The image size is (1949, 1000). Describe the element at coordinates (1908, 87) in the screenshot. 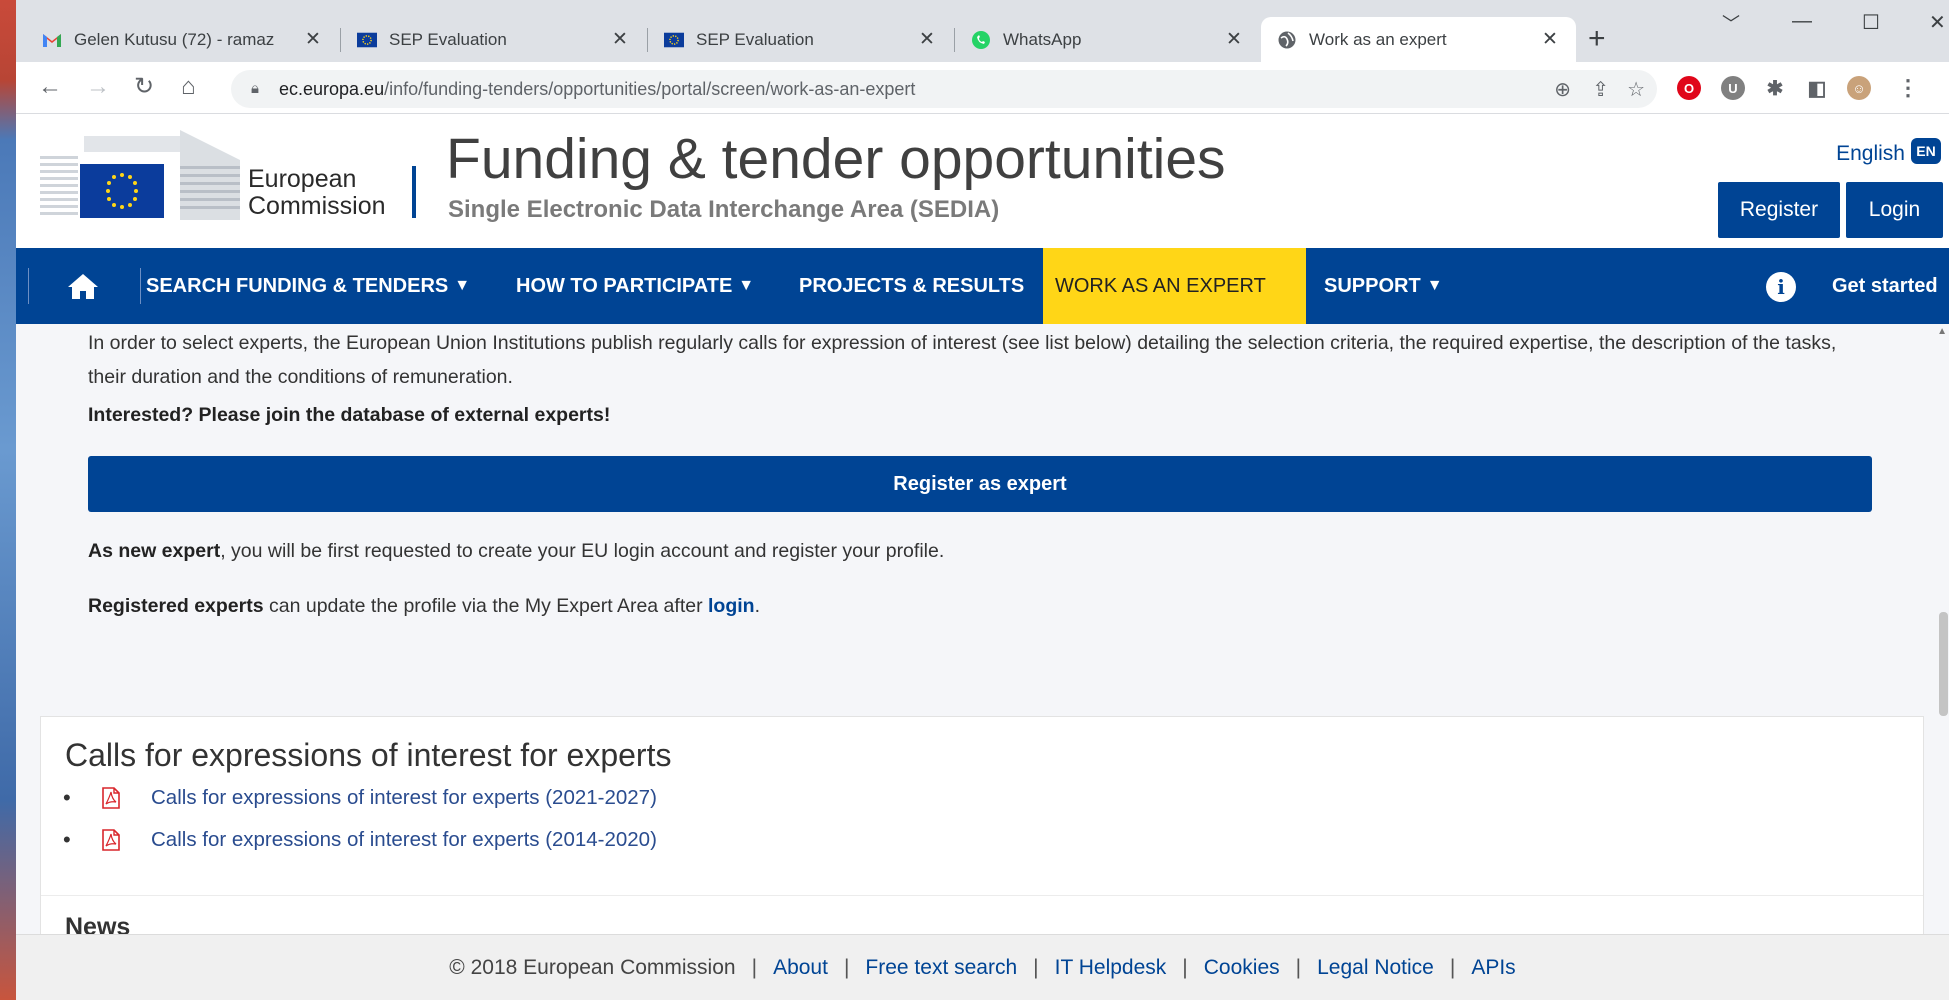

I see `menu-kebab-icon: ⋮` at that location.